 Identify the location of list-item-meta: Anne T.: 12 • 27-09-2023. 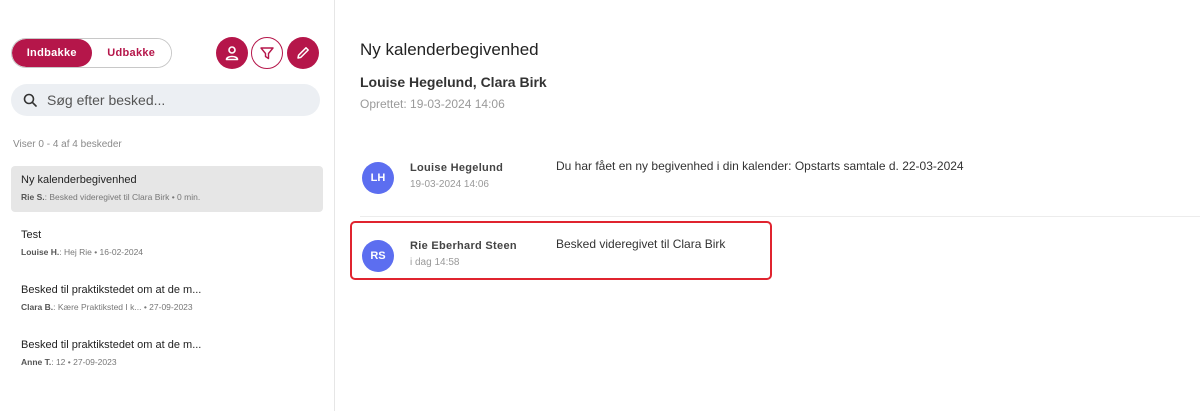
(167, 362).